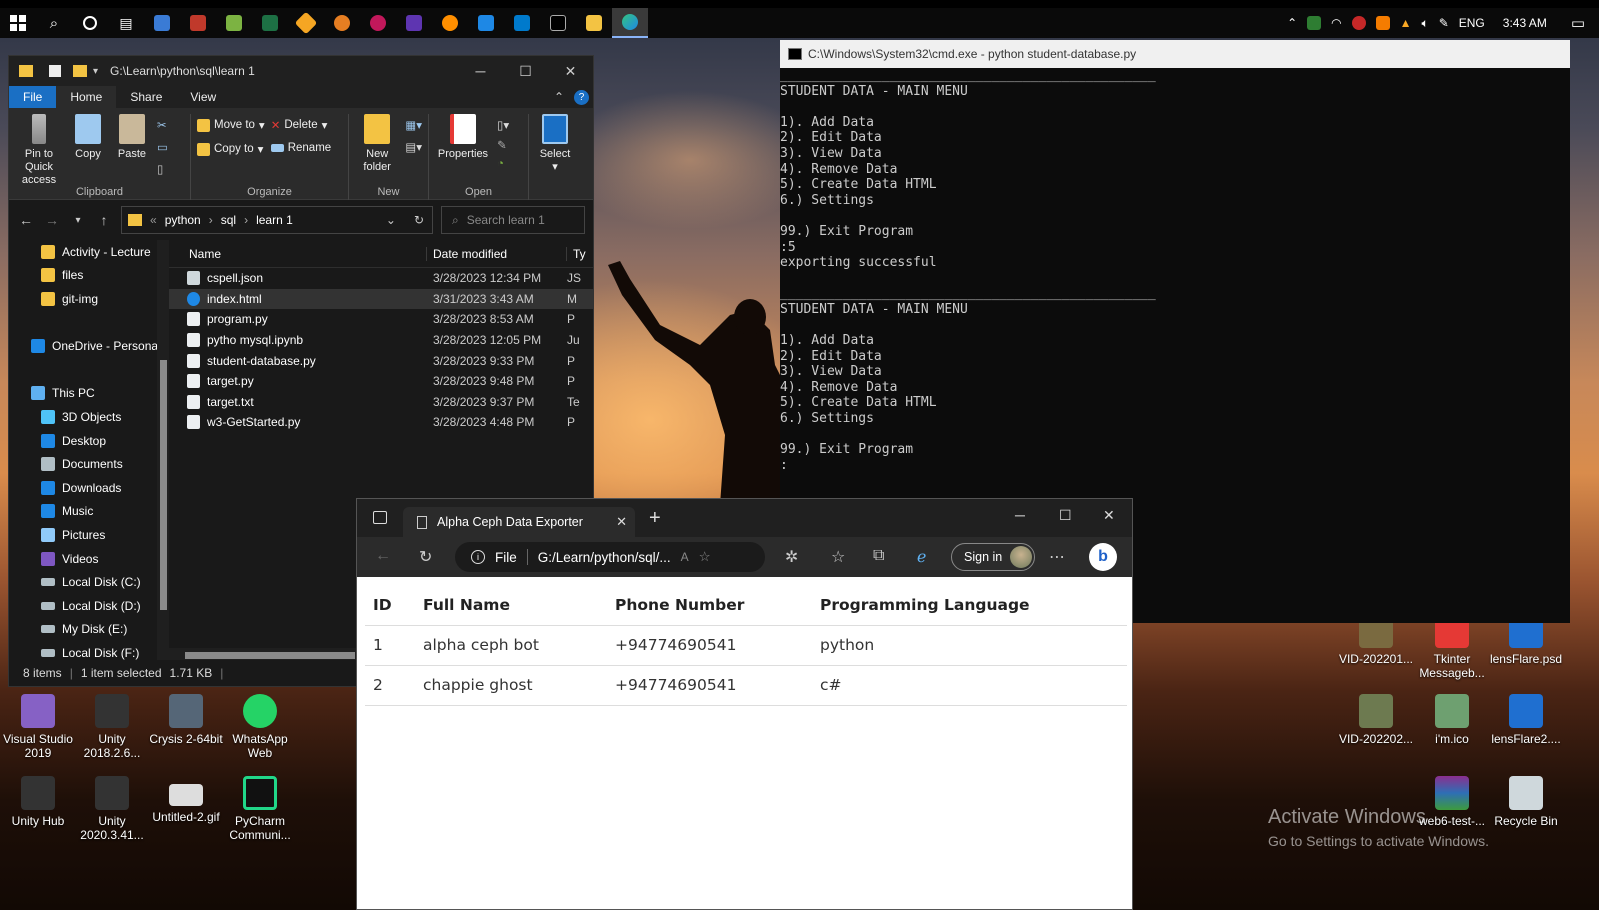 This screenshot has height=910, width=1599. I want to click on tab-home: Home, so click(86, 97).